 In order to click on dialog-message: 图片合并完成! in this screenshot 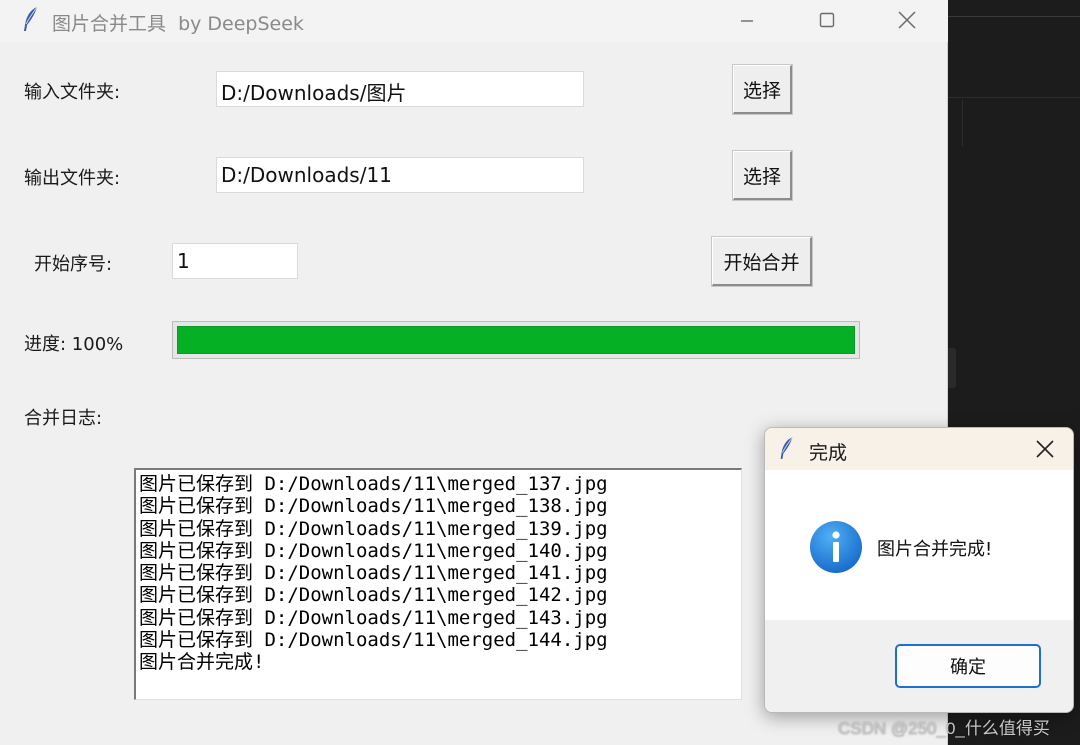, I will do `click(935, 549)`.